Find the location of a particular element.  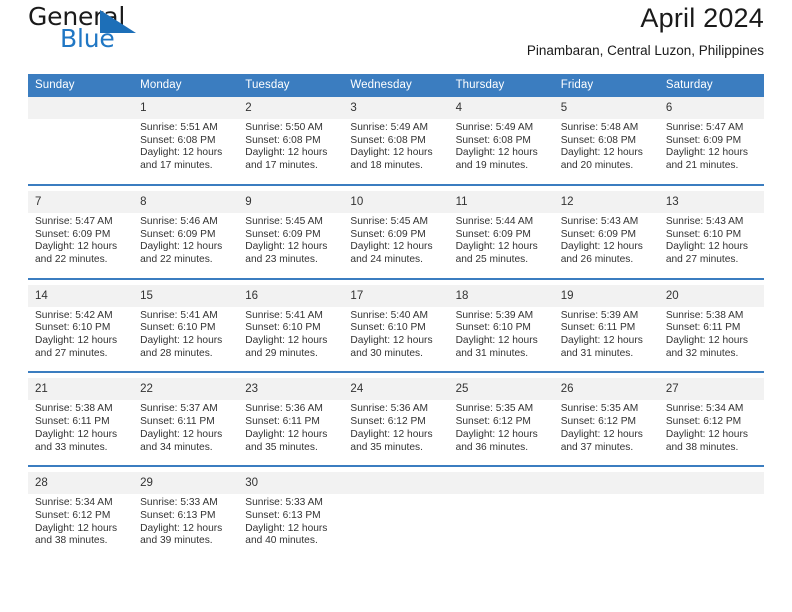

day-number: 13 is located at coordinates (711, 201).